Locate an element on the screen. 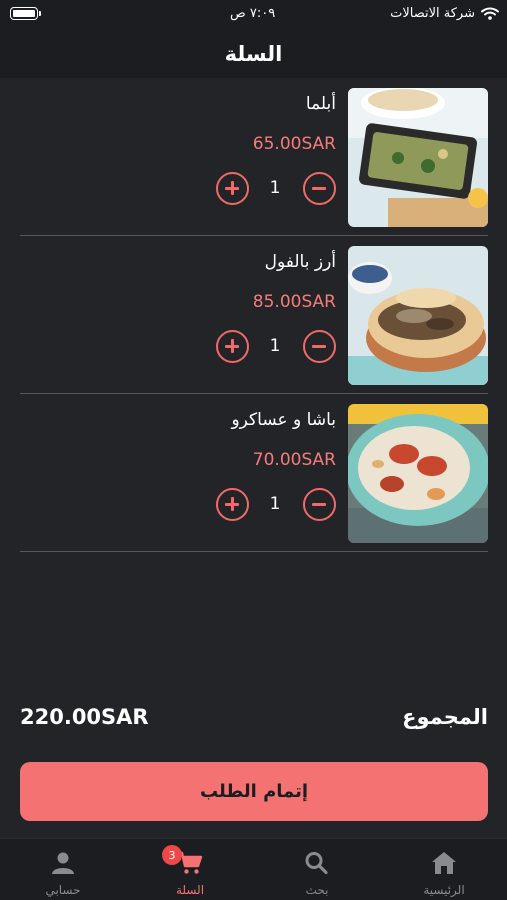 The height and width of the screenshot is (900, 507). battery-tip is located at coordinates (40, 13).